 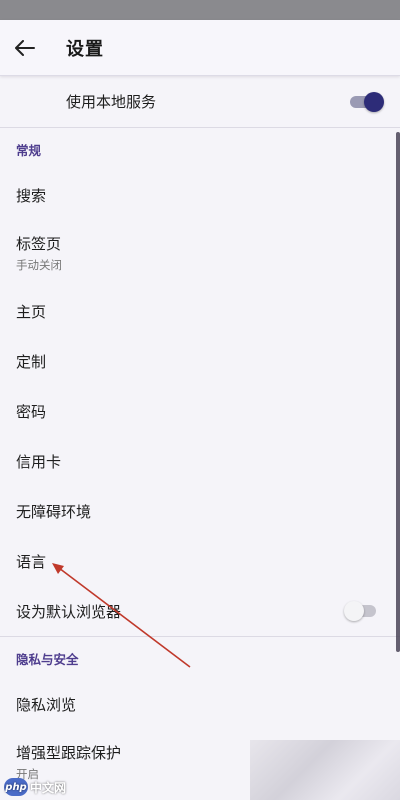 I want to click on toolbar: 设置, so click(x=200, y=48).